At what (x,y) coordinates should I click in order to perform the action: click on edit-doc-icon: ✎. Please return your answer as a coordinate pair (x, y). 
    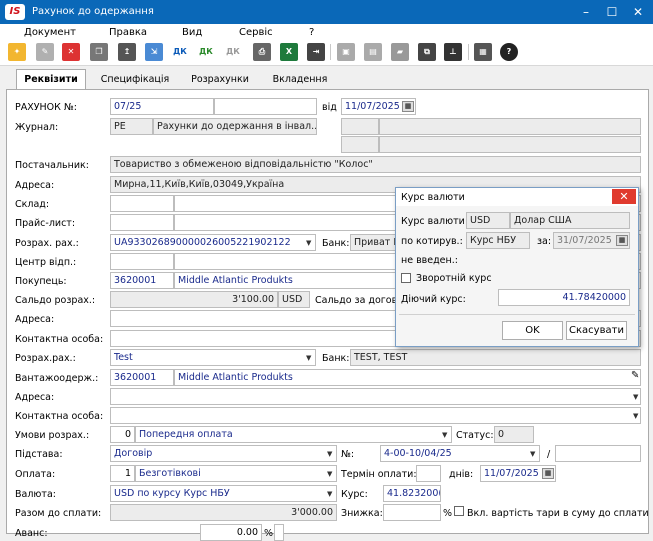
    Looking at the image, I should click on (45, 52).